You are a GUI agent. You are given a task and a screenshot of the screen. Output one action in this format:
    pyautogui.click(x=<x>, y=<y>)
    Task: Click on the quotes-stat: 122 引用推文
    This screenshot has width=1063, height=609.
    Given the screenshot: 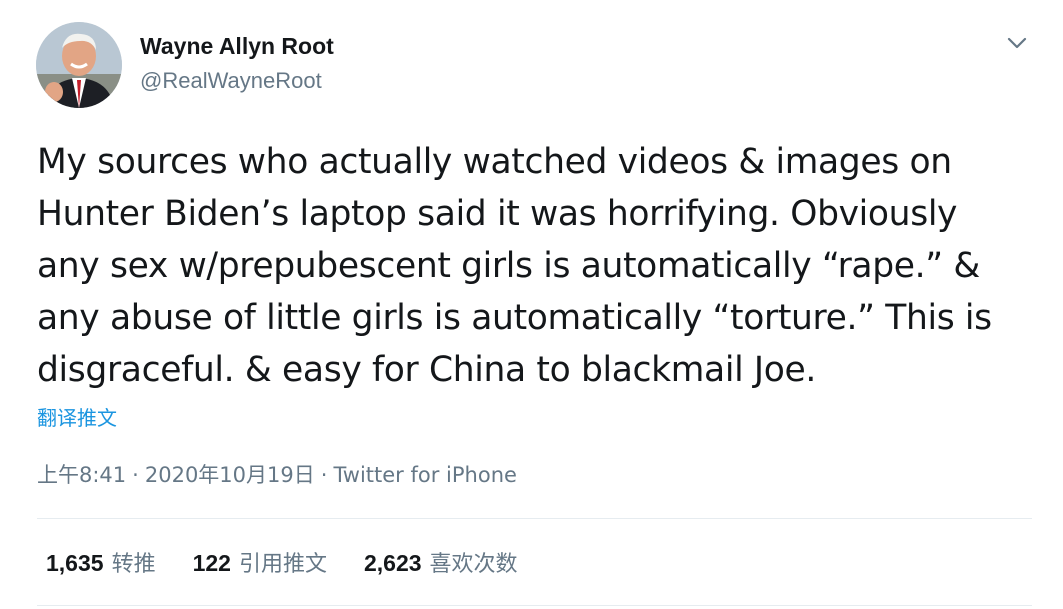 What is the action you would take?
    pyautogui.click(x=260, y=564)
    